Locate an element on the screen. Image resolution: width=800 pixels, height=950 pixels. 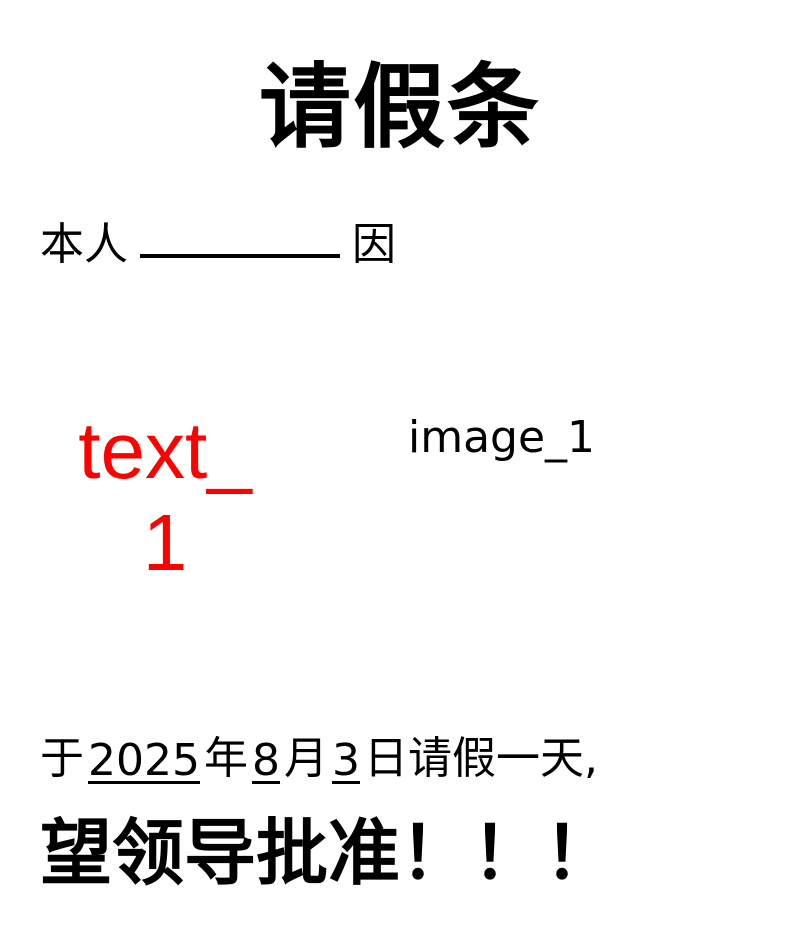
image-placeholder: image_1 is located at coordinates (502, 437).